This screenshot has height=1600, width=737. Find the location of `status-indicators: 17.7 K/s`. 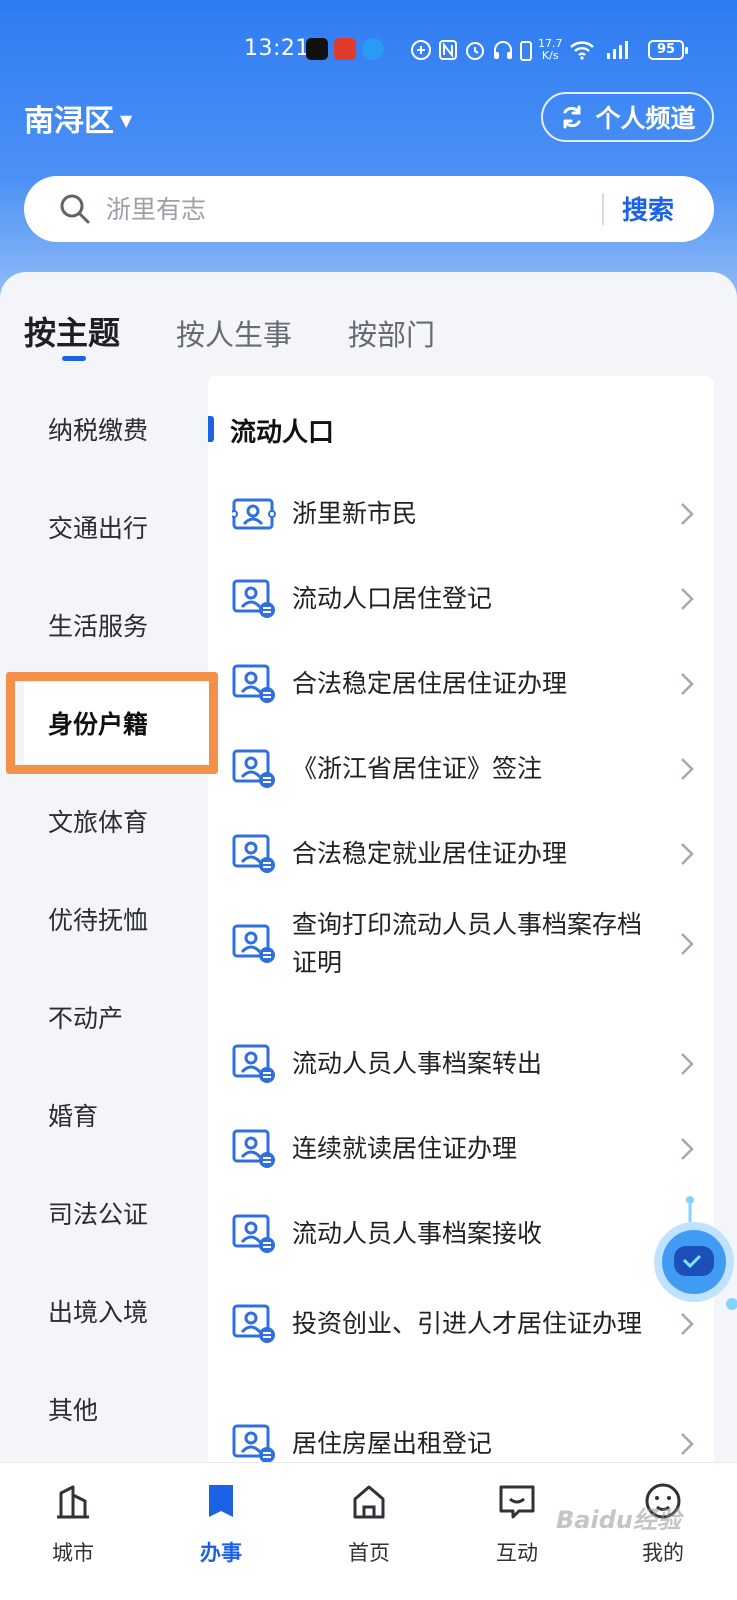

status-indicators: 17.7 K/s is located at coordinates (520, 50).